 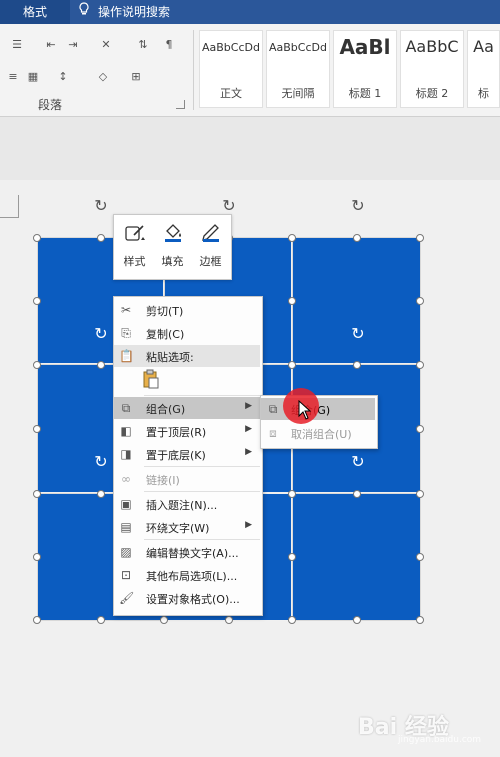 I want to click on show-marks-icon: ¶, so click(x=169, y=44).